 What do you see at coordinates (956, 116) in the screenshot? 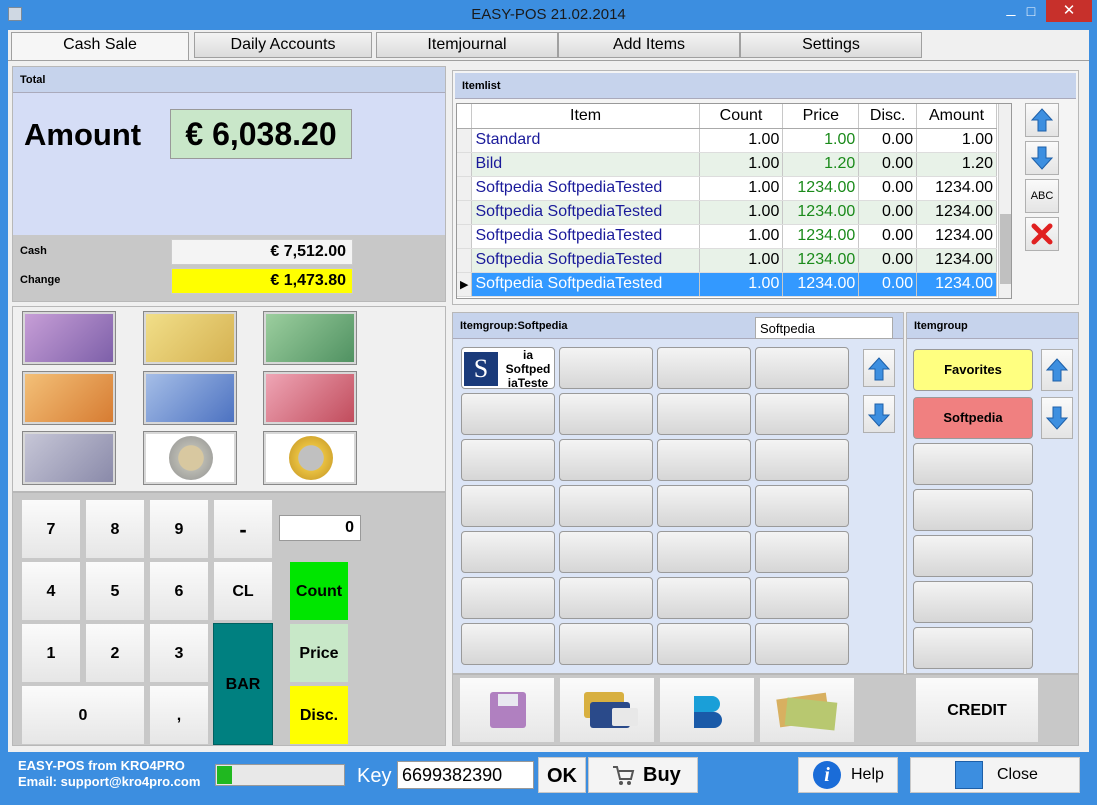
I see `col-amount: Amount` at bounding box center [956, 116].